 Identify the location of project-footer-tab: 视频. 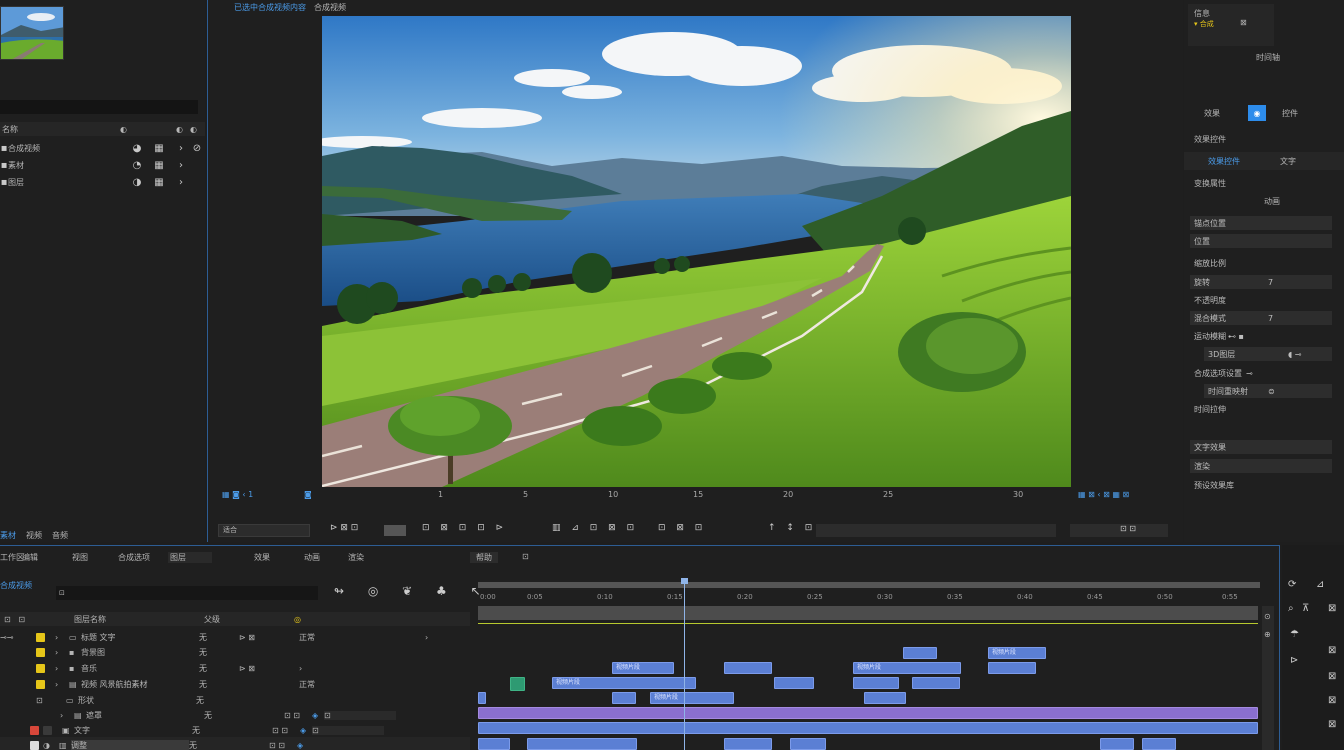
(34, 535).